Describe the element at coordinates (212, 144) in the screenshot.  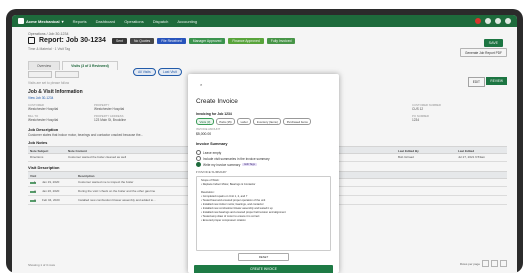
I see `invoice-summary-title: Invoice Summary` at that location.